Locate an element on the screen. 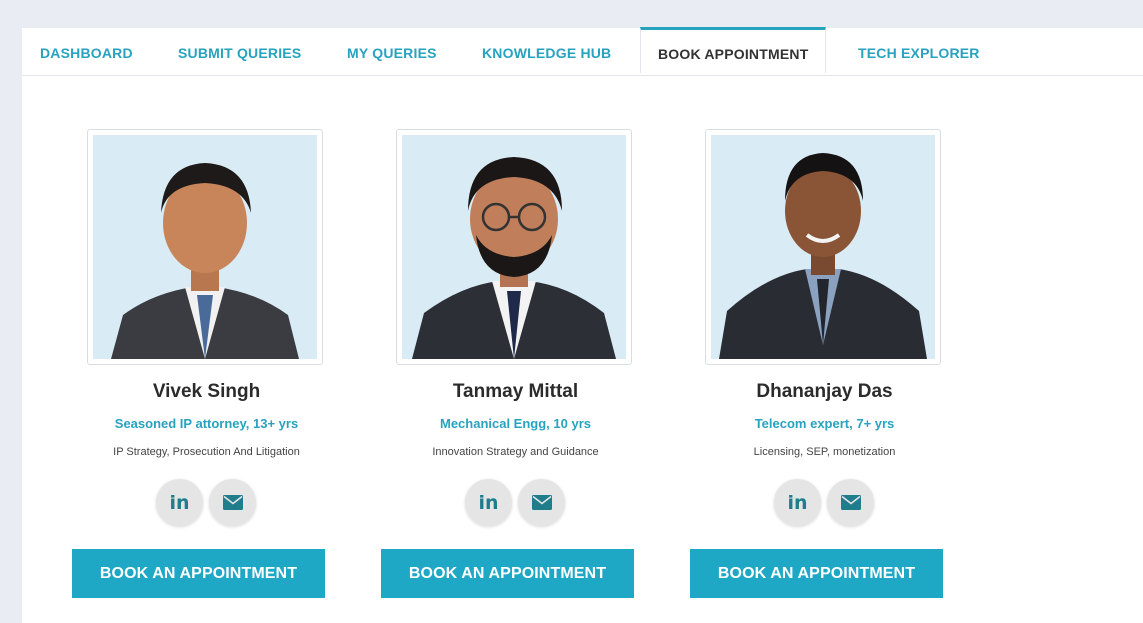 This screenshot has width=1143, height=623. expert-name: Tanmay Mittal is located at coordinates (515, 391).